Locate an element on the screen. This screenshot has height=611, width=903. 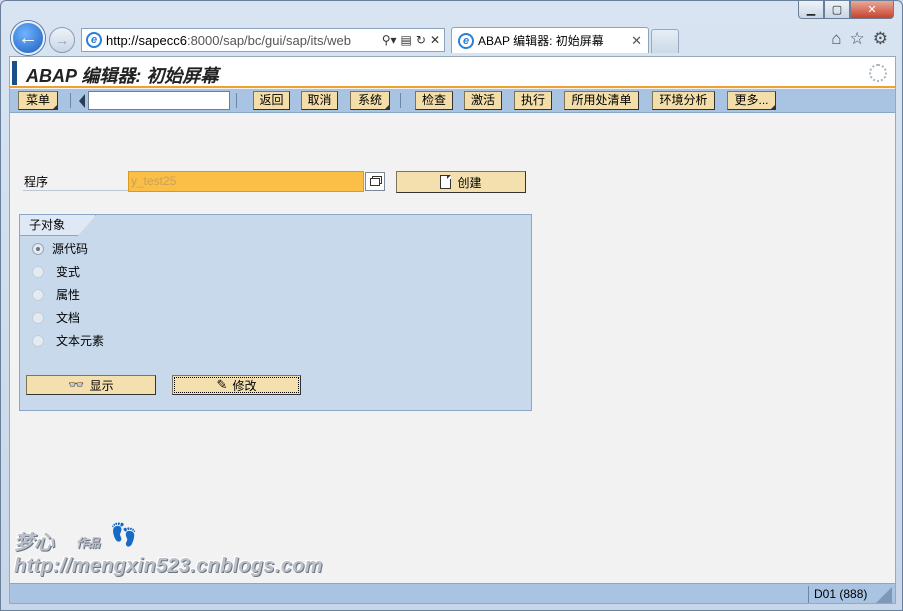
collapse-arrow-icon is located at coordinates (82, 101).